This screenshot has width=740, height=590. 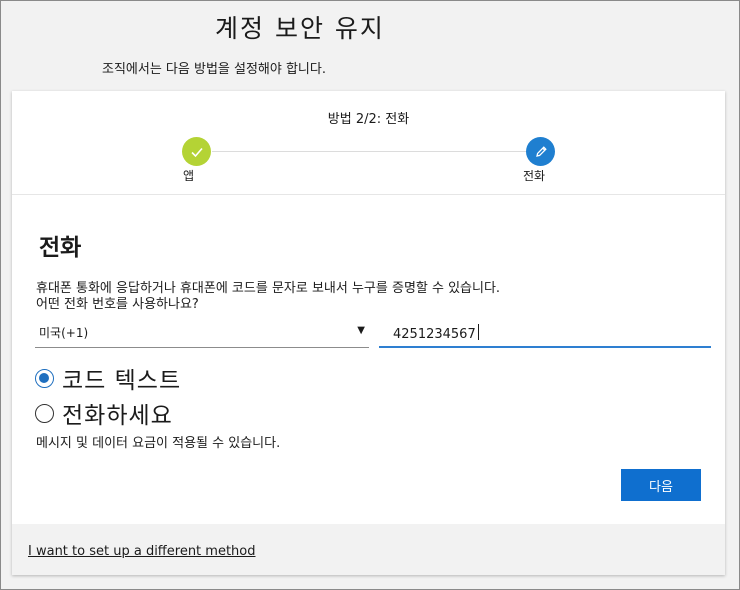 I want to click on dropdown-arrow-icon: ▼, so click(x=361, y=330).